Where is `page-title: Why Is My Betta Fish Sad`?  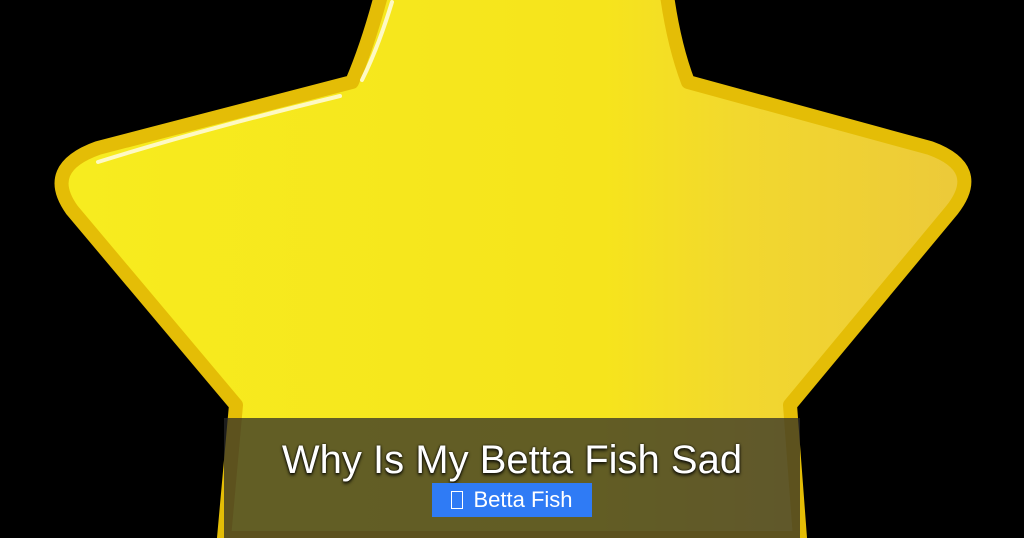 page-title: Why Is My Betta Fish Sad is located at coordinates (512, 460).